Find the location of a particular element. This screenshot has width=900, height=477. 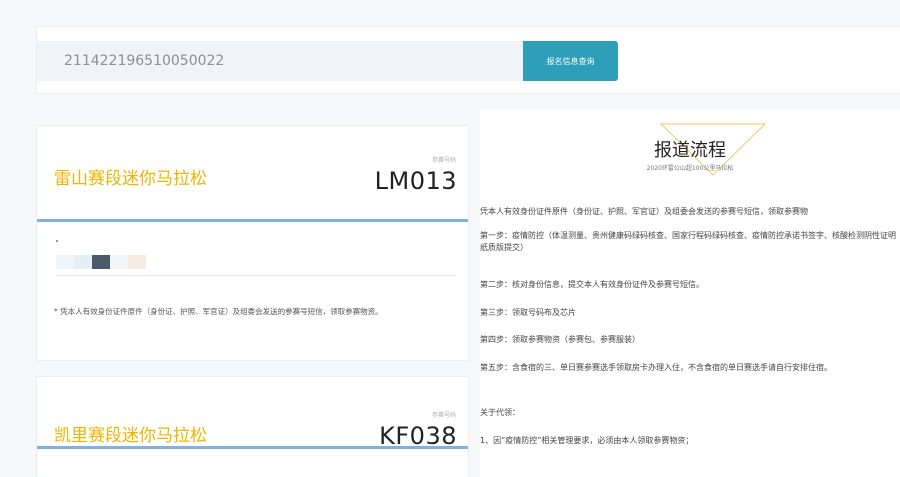

proxy-rule-1: 1、因“疫情防控”相关管理要求，必须由本人领取参赛物资； is located at coordinates (587, 440).